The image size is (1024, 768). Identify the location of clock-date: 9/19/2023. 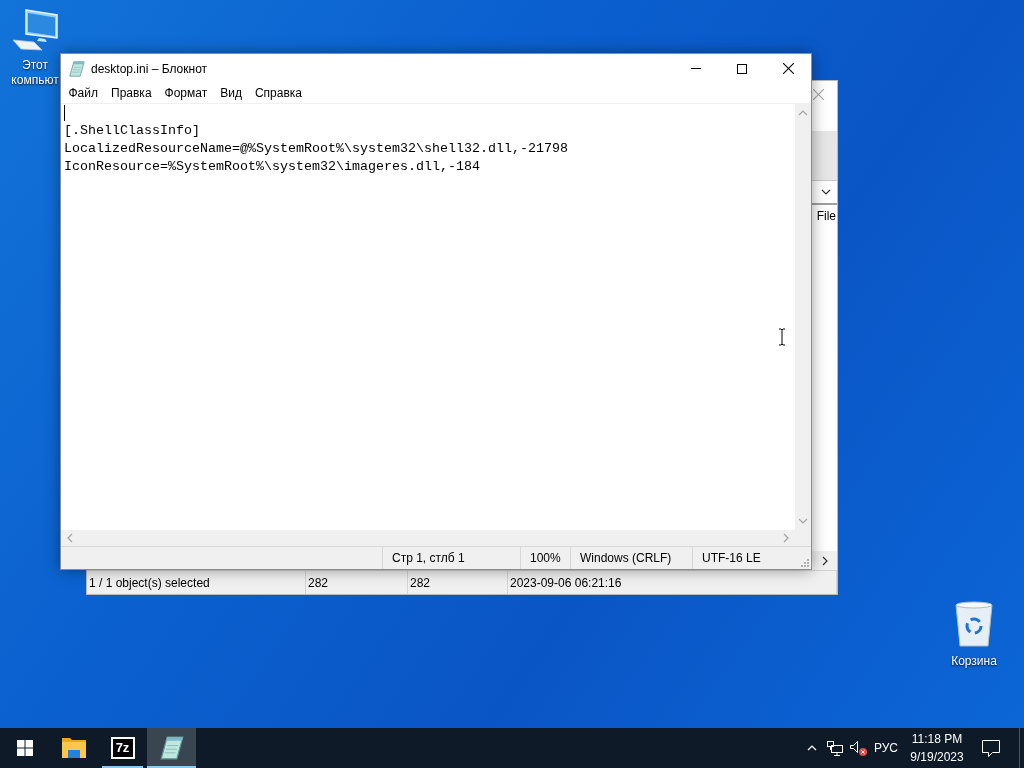
(937, 757).